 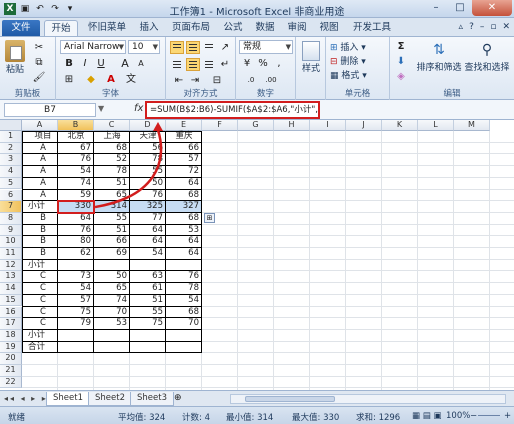 What do you see at coordinates (76, 359) in the screenshot?
I see `cell-b20` at bounding box center [76, 359].